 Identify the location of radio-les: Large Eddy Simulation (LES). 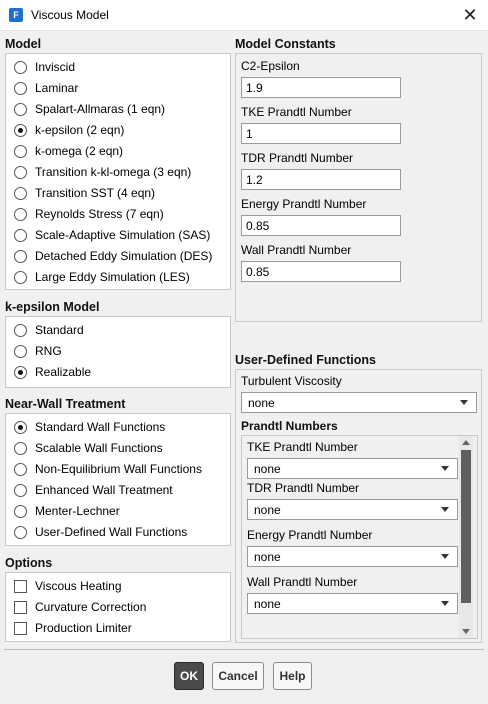
(102, 277).